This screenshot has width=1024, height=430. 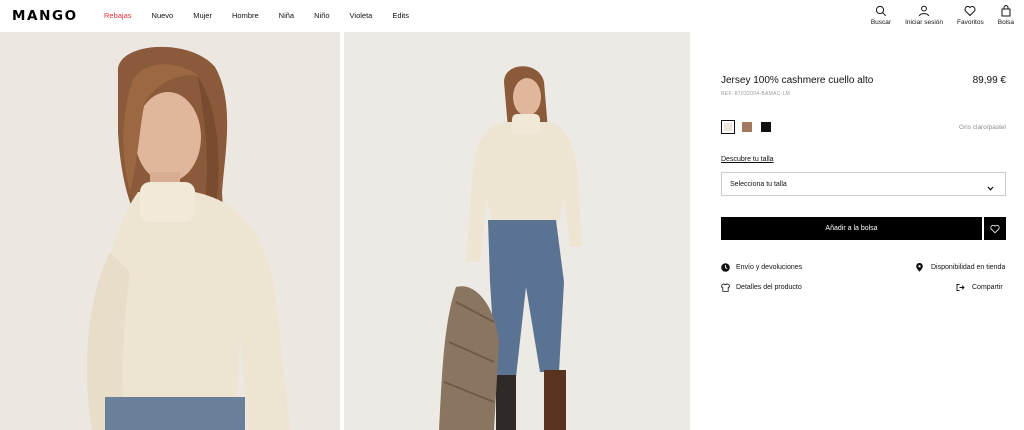 What do you see at coordinates (990, 185) in the screenshot?
I see `chevron-down-icon` at bounding box center [990, 185].